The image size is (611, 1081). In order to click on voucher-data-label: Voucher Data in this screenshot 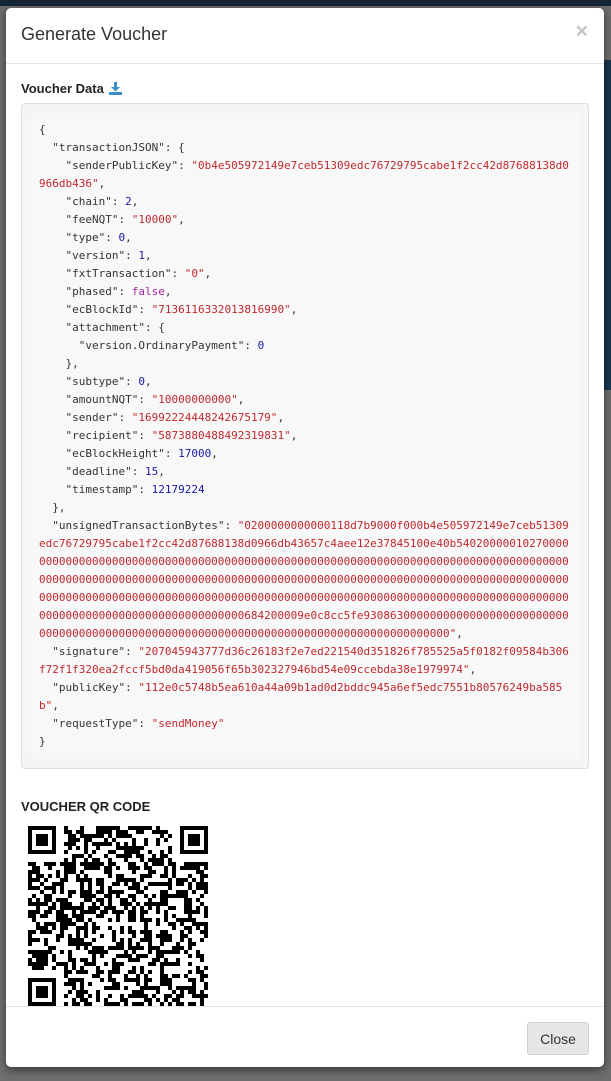, I will do `click(62, 88)`.